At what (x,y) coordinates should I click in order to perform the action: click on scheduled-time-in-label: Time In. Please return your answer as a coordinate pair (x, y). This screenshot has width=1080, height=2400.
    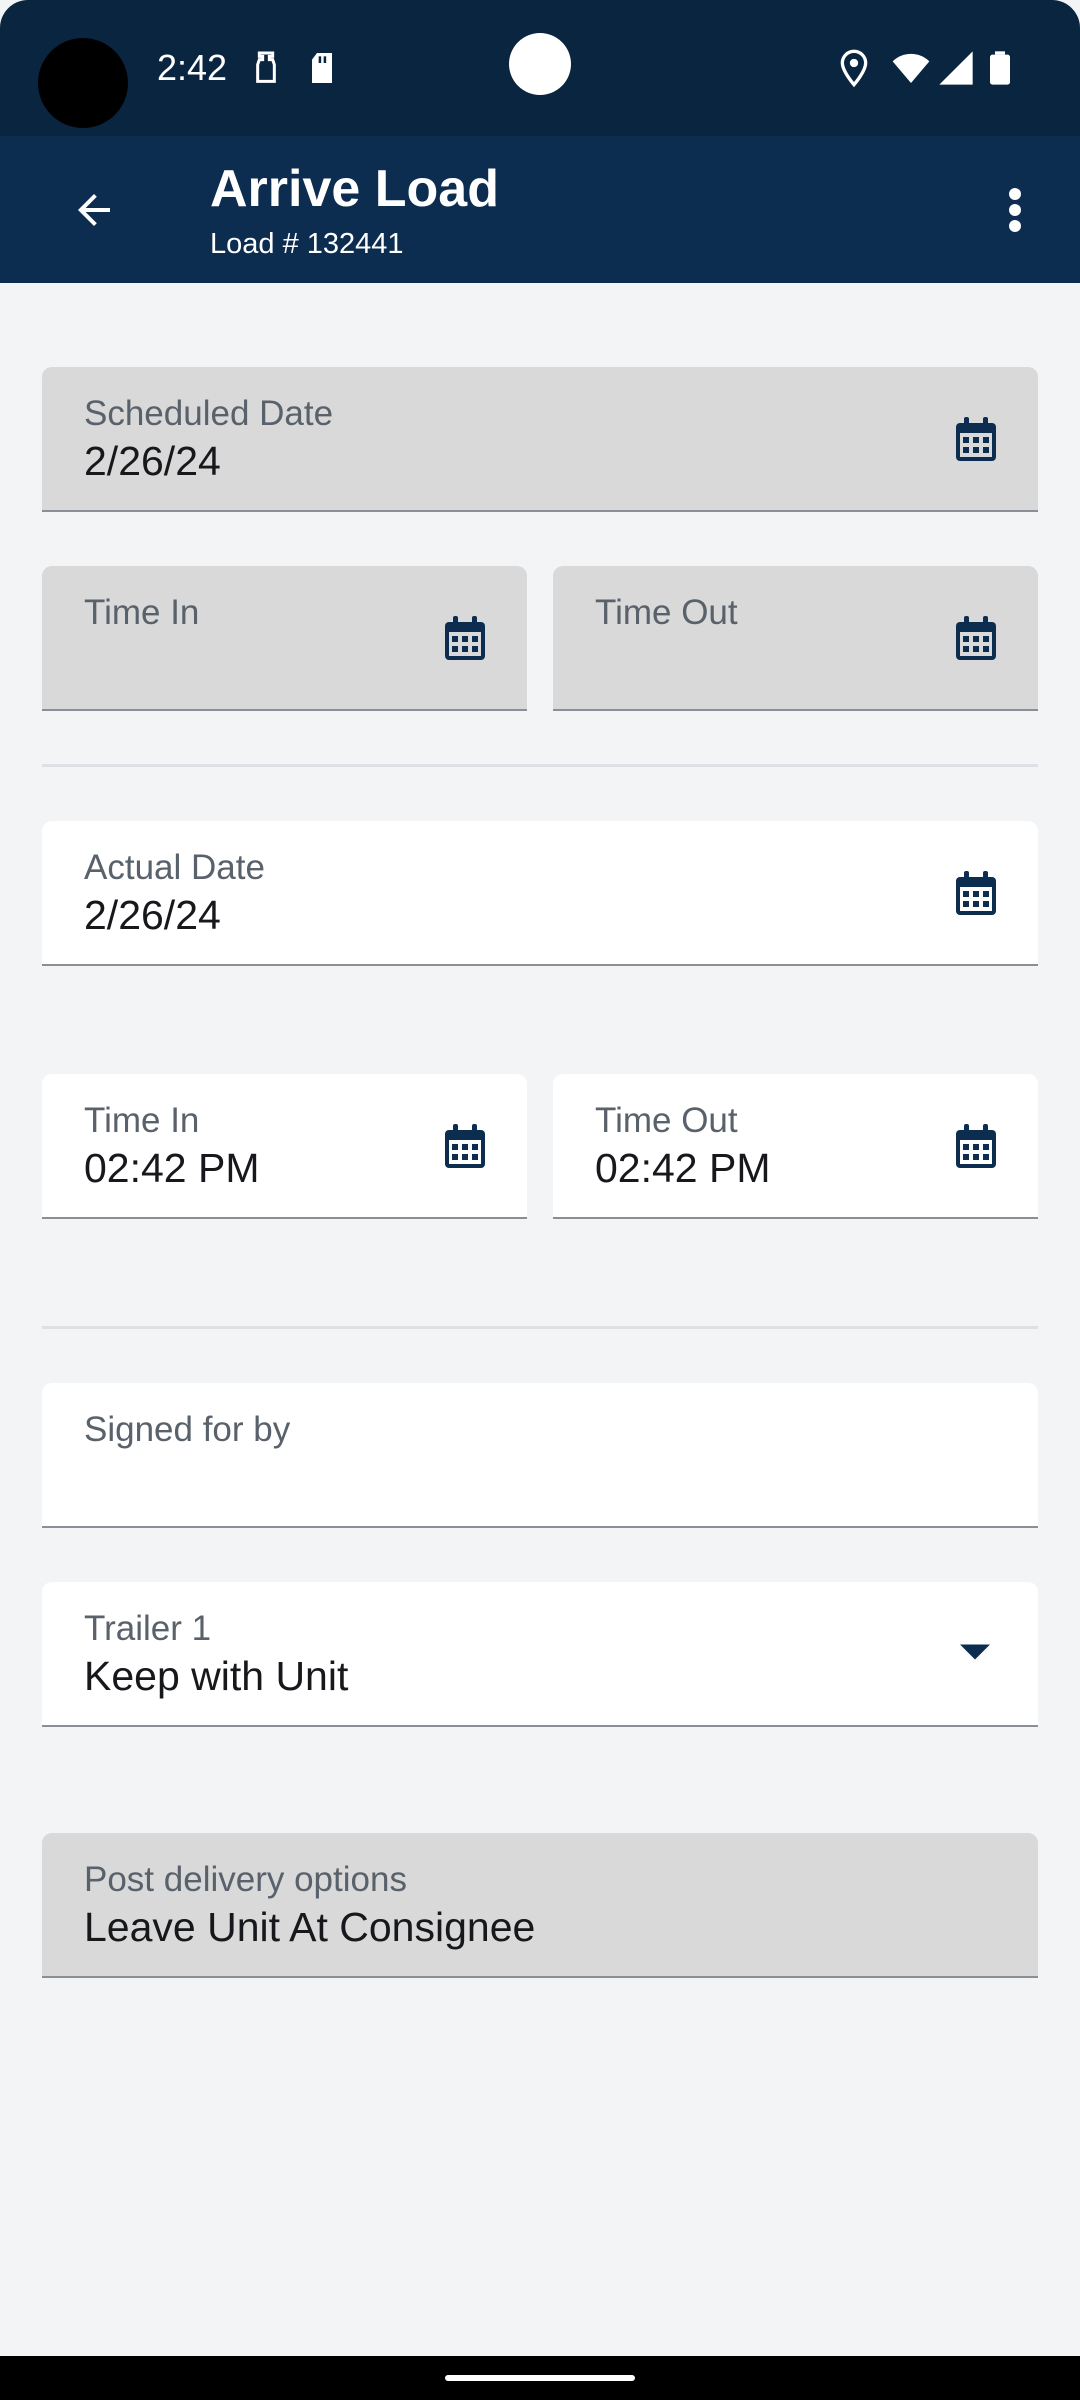
    Looking at the image, I should click on (142, 612).